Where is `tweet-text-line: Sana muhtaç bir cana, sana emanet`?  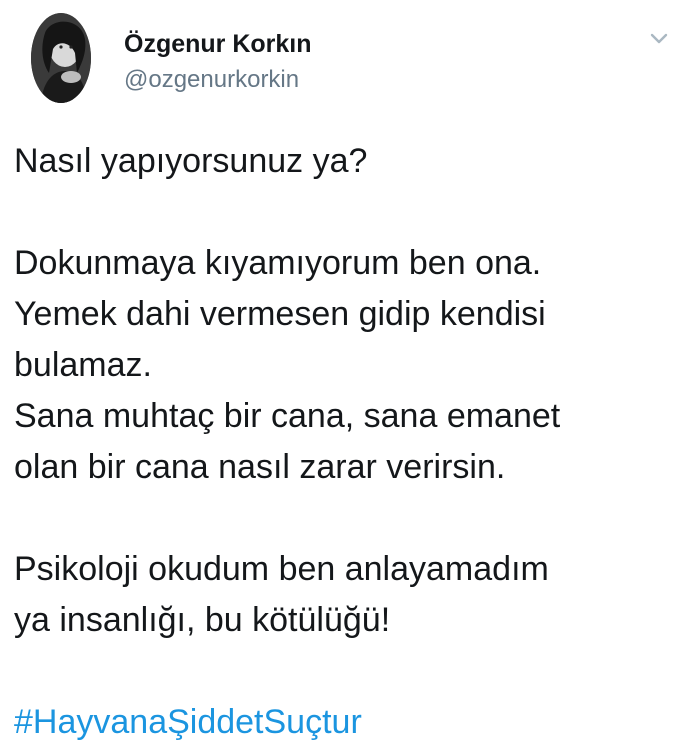
tweet-text-line: Sana muhtaç bir cana, sana emanet is located at coordinates (287, 416).